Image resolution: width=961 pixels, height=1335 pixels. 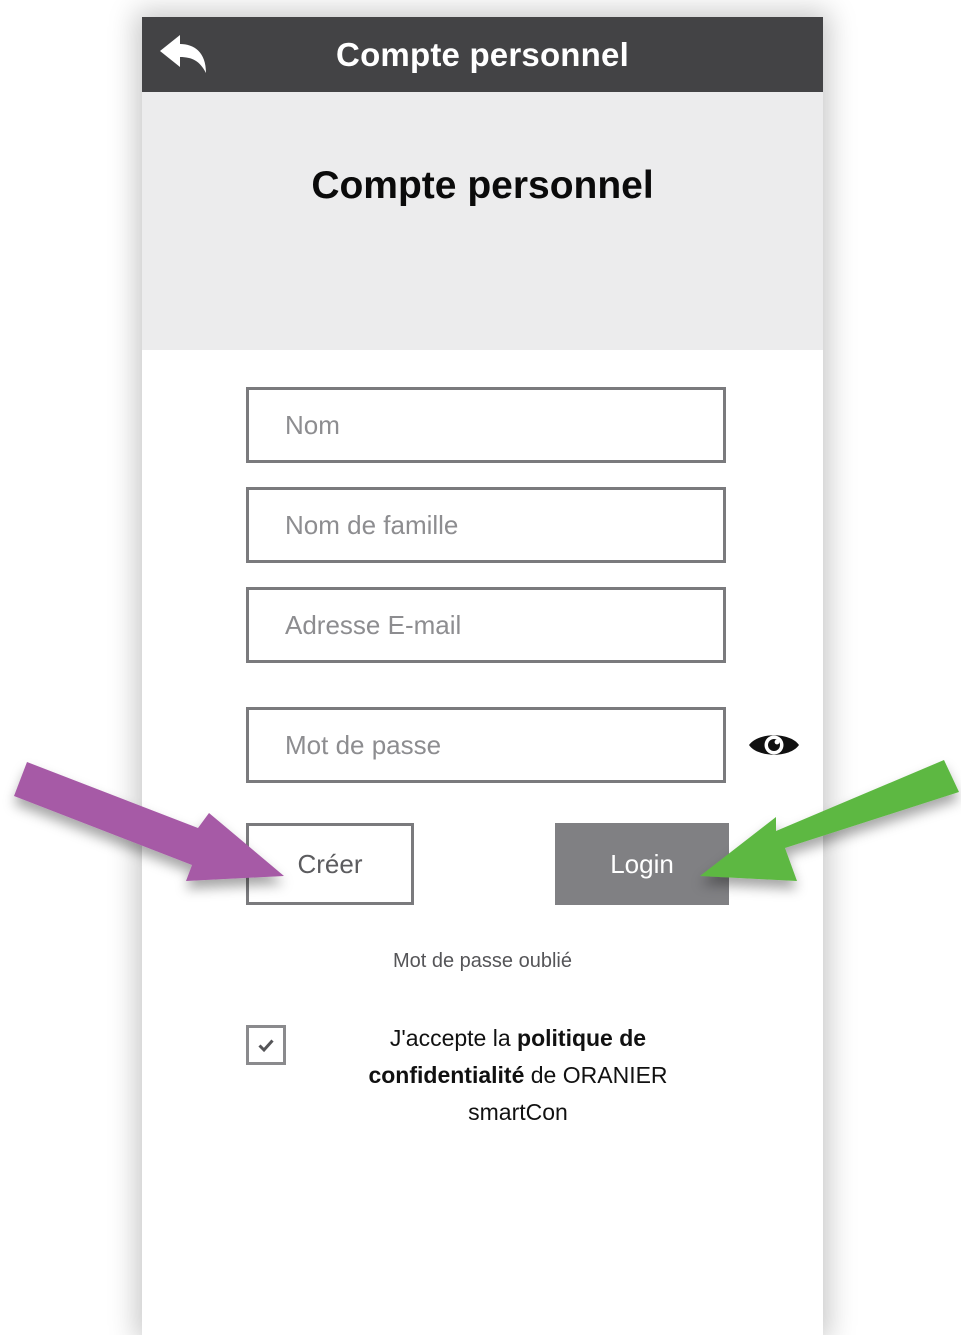 I want to click on password-input, so click(x=486, y=745).